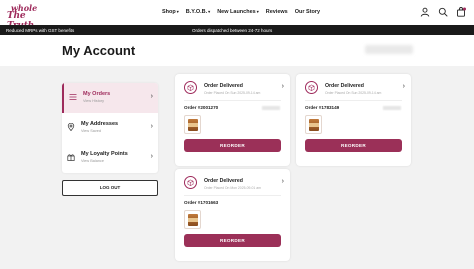  Describe the element at coordinates (104, 154) in the screenshot. I see `sidebar-item-label: My Loyalty Points` at that location.